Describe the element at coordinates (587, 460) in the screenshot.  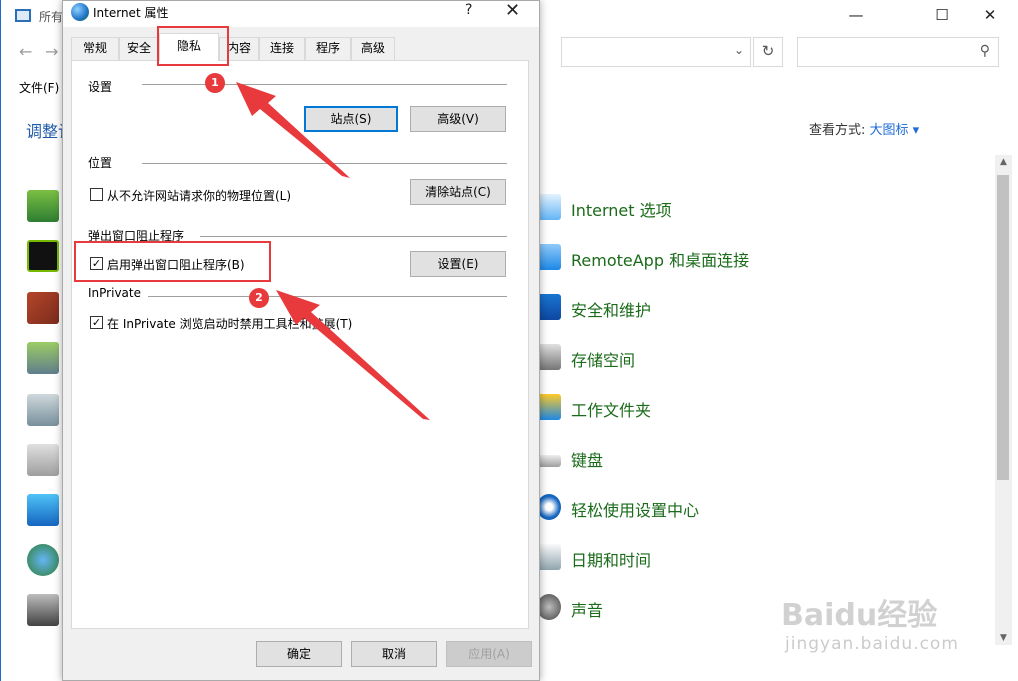
I see `cp-item-label: 键盘` at that location.